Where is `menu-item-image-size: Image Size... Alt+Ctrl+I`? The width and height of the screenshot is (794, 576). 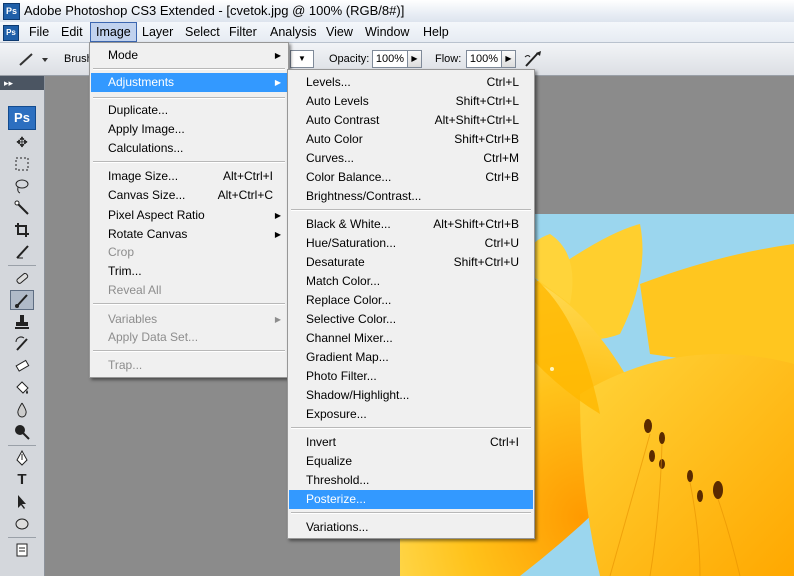 menu-item-image-size: Image Size... Alt+Ctrl+I is located at coordinates (189, 176).